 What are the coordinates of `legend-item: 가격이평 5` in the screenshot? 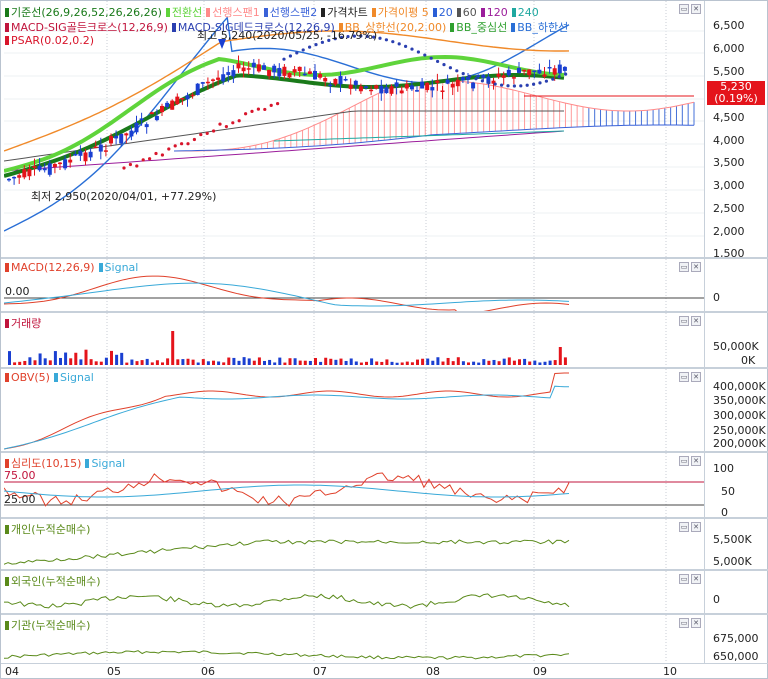 It's located at (400, 12).